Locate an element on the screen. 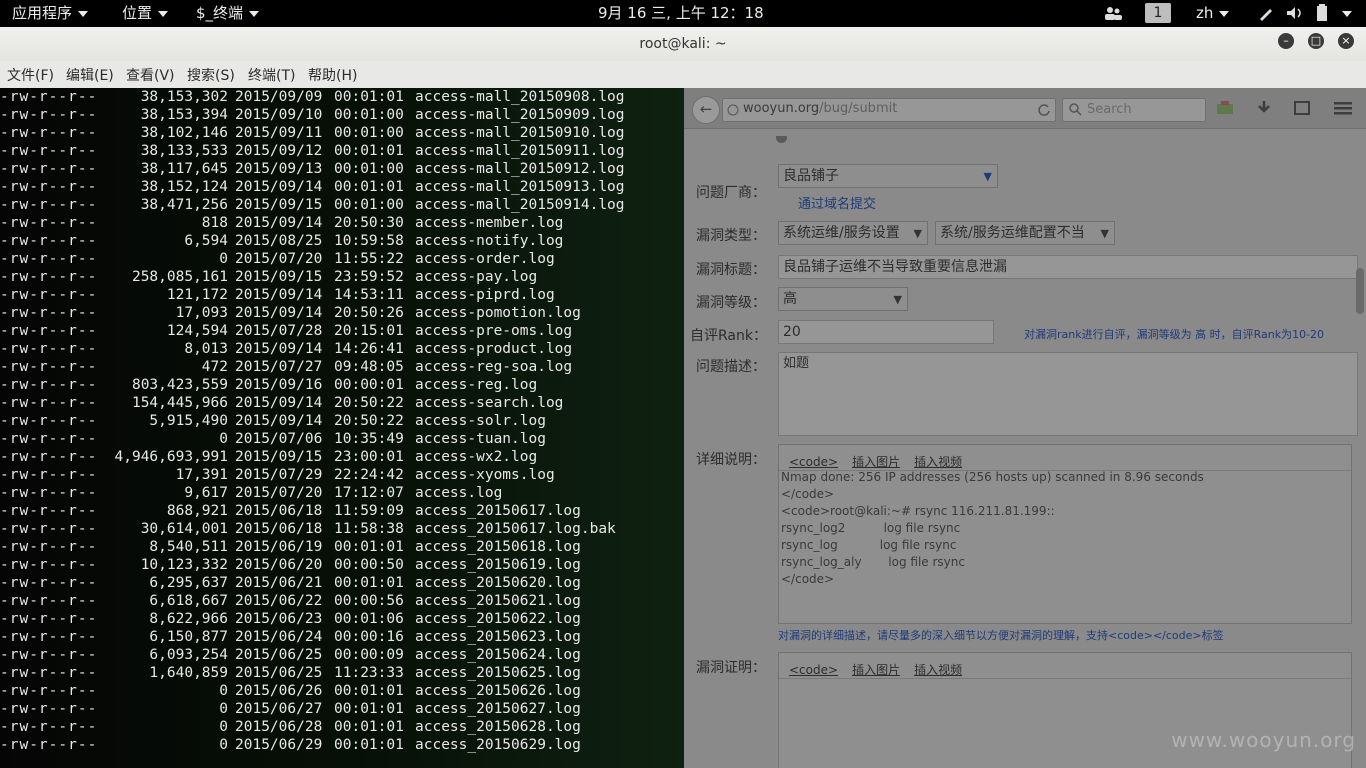 This screenshot has height=768, width=1366. file-name: access-notify.log is located at coordinates (489, 241).